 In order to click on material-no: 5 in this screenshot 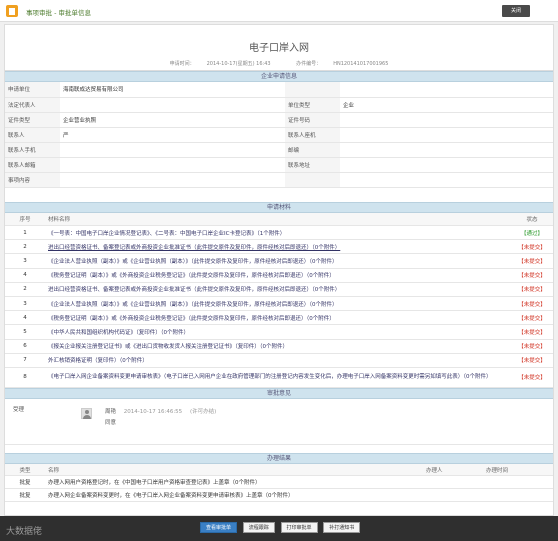, I will do `click(25, 332)`.